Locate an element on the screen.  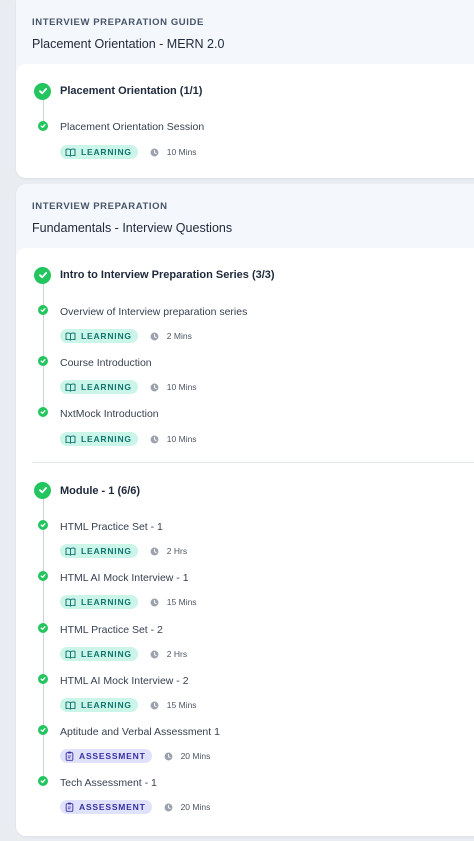
lesson-title: Aptitude and Verbal Assessment 1 is located at coordinates (140, 732).